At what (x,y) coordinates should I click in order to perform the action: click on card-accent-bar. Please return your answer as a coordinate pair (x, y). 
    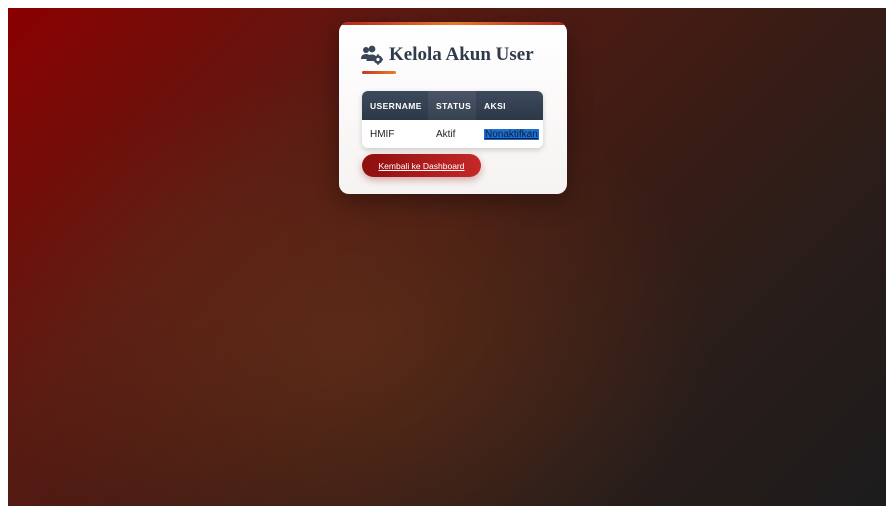
    Looking at the image, I should click on (453, 23).